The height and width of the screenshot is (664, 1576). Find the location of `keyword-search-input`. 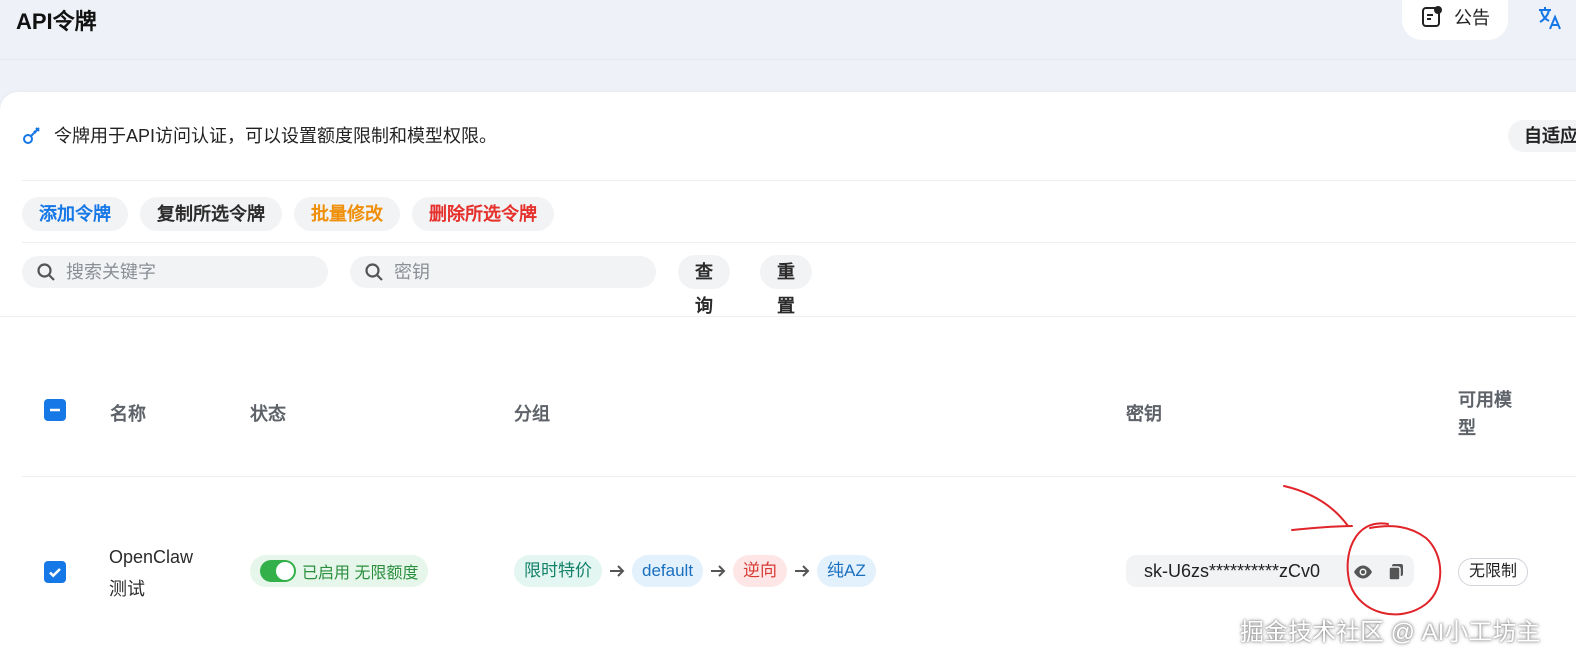

keyword-search-input is located at coordinates (186, 272).